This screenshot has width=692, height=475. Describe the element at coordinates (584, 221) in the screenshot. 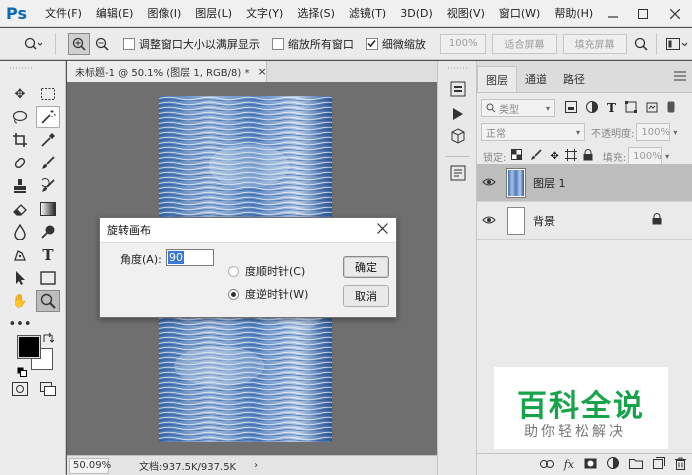

I see `layer-row-background: 背景` at that location.